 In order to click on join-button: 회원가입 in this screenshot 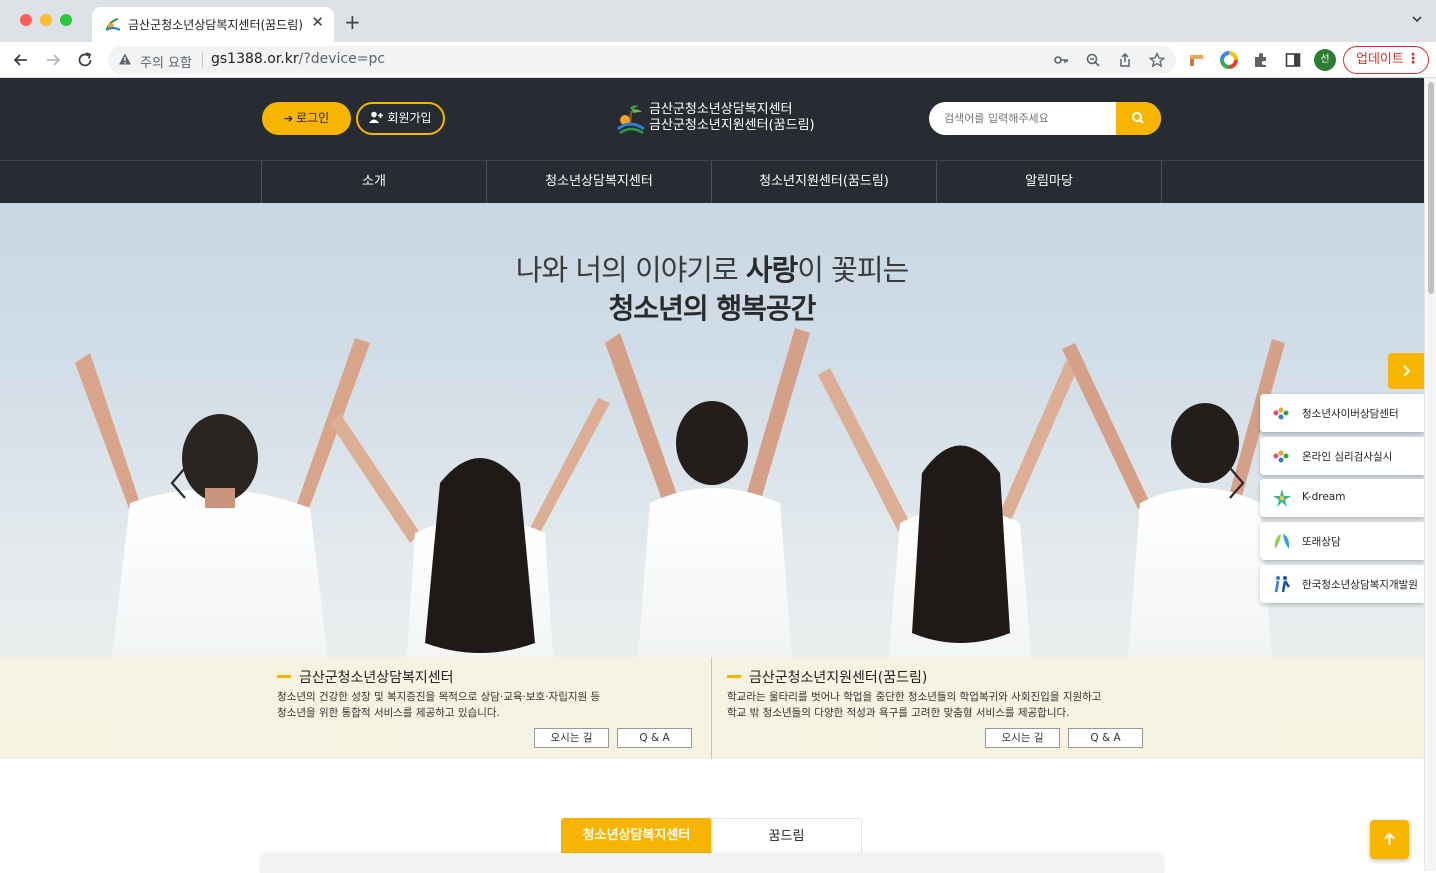, I will do `click(400, 118)`.